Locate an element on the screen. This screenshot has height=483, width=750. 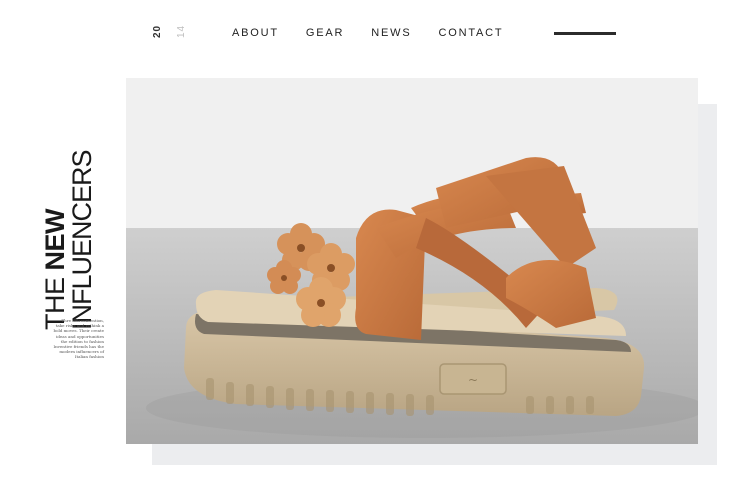
headline: THE NEW INFLUENCERS is located at coordinates (71, 240).